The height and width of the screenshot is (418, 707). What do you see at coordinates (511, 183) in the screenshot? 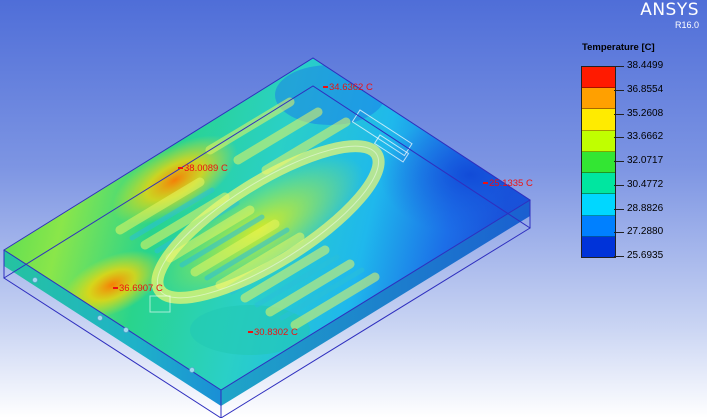
I see `probe-label: 25.1335 C` at bounding box center [511, 183].